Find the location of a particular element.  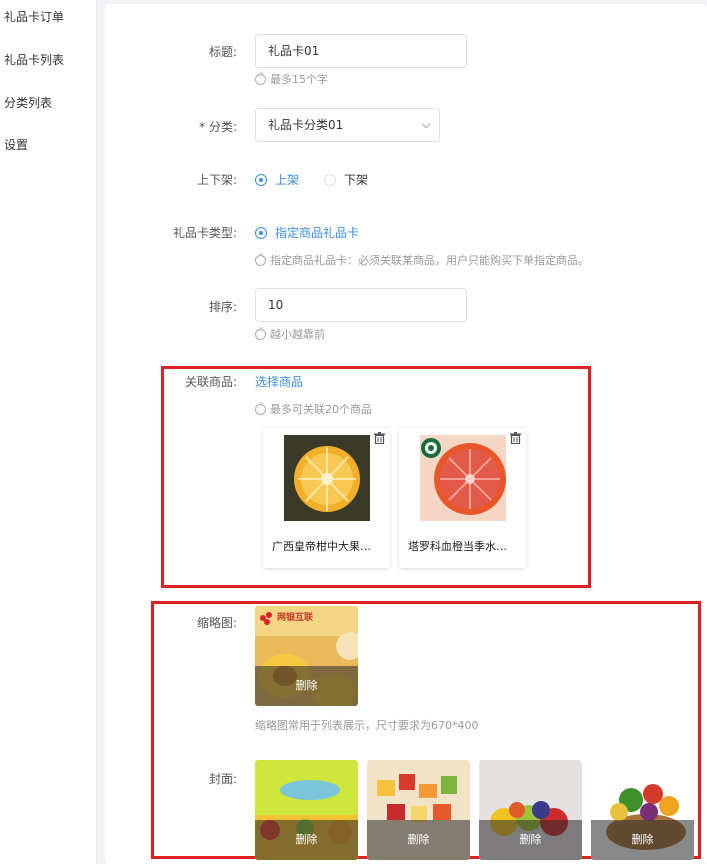

thumbnail-hint: 缩略图常用于列表展示，尺寸要求为670*400 is located at coordinates (367, 725).